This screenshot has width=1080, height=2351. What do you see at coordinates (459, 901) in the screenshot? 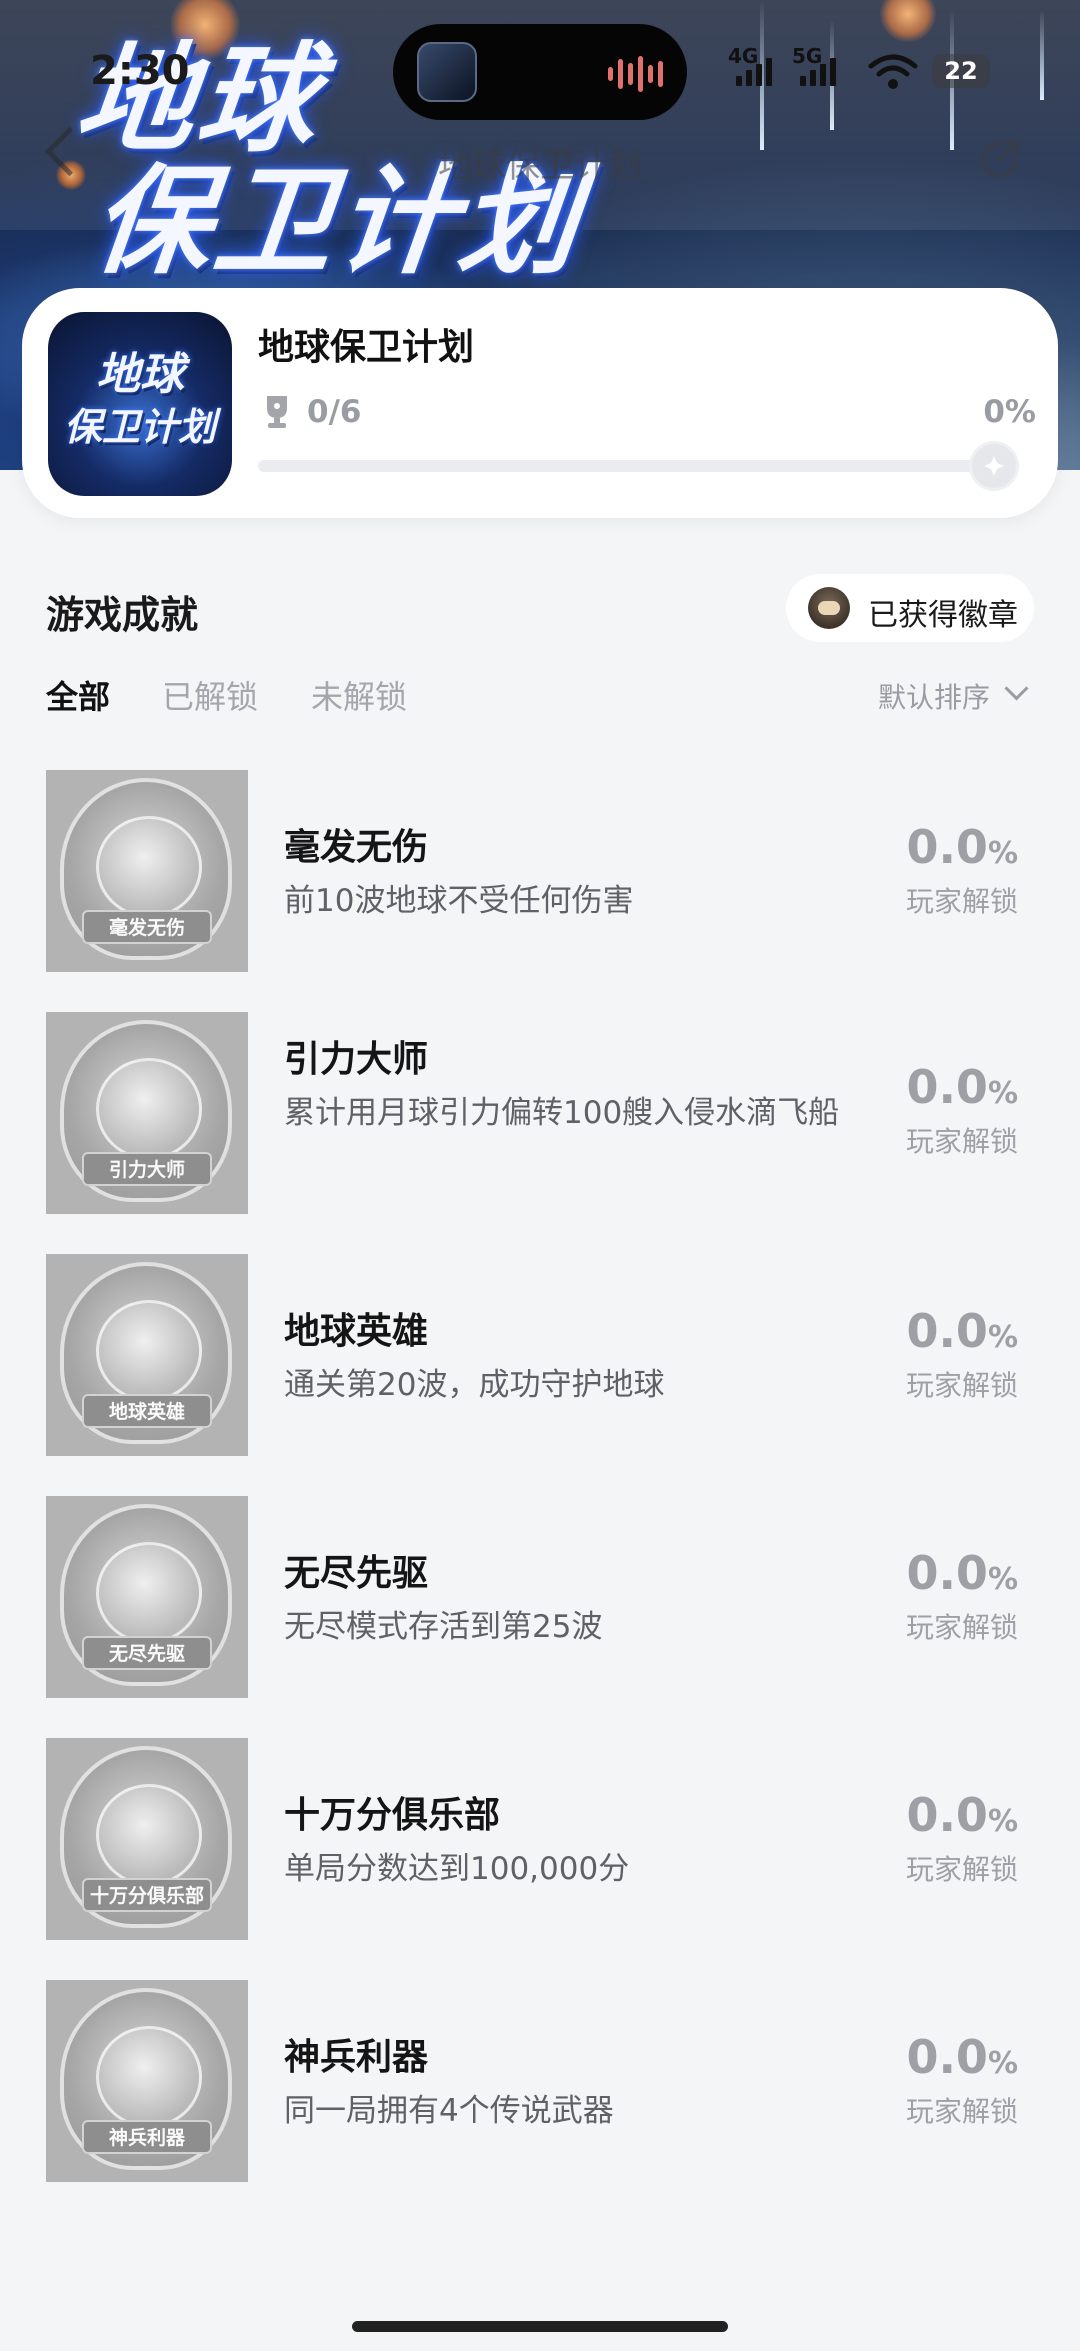
I see `achievement-description: 前10波地球不受任何伤害` at bounding box center [459, 901].